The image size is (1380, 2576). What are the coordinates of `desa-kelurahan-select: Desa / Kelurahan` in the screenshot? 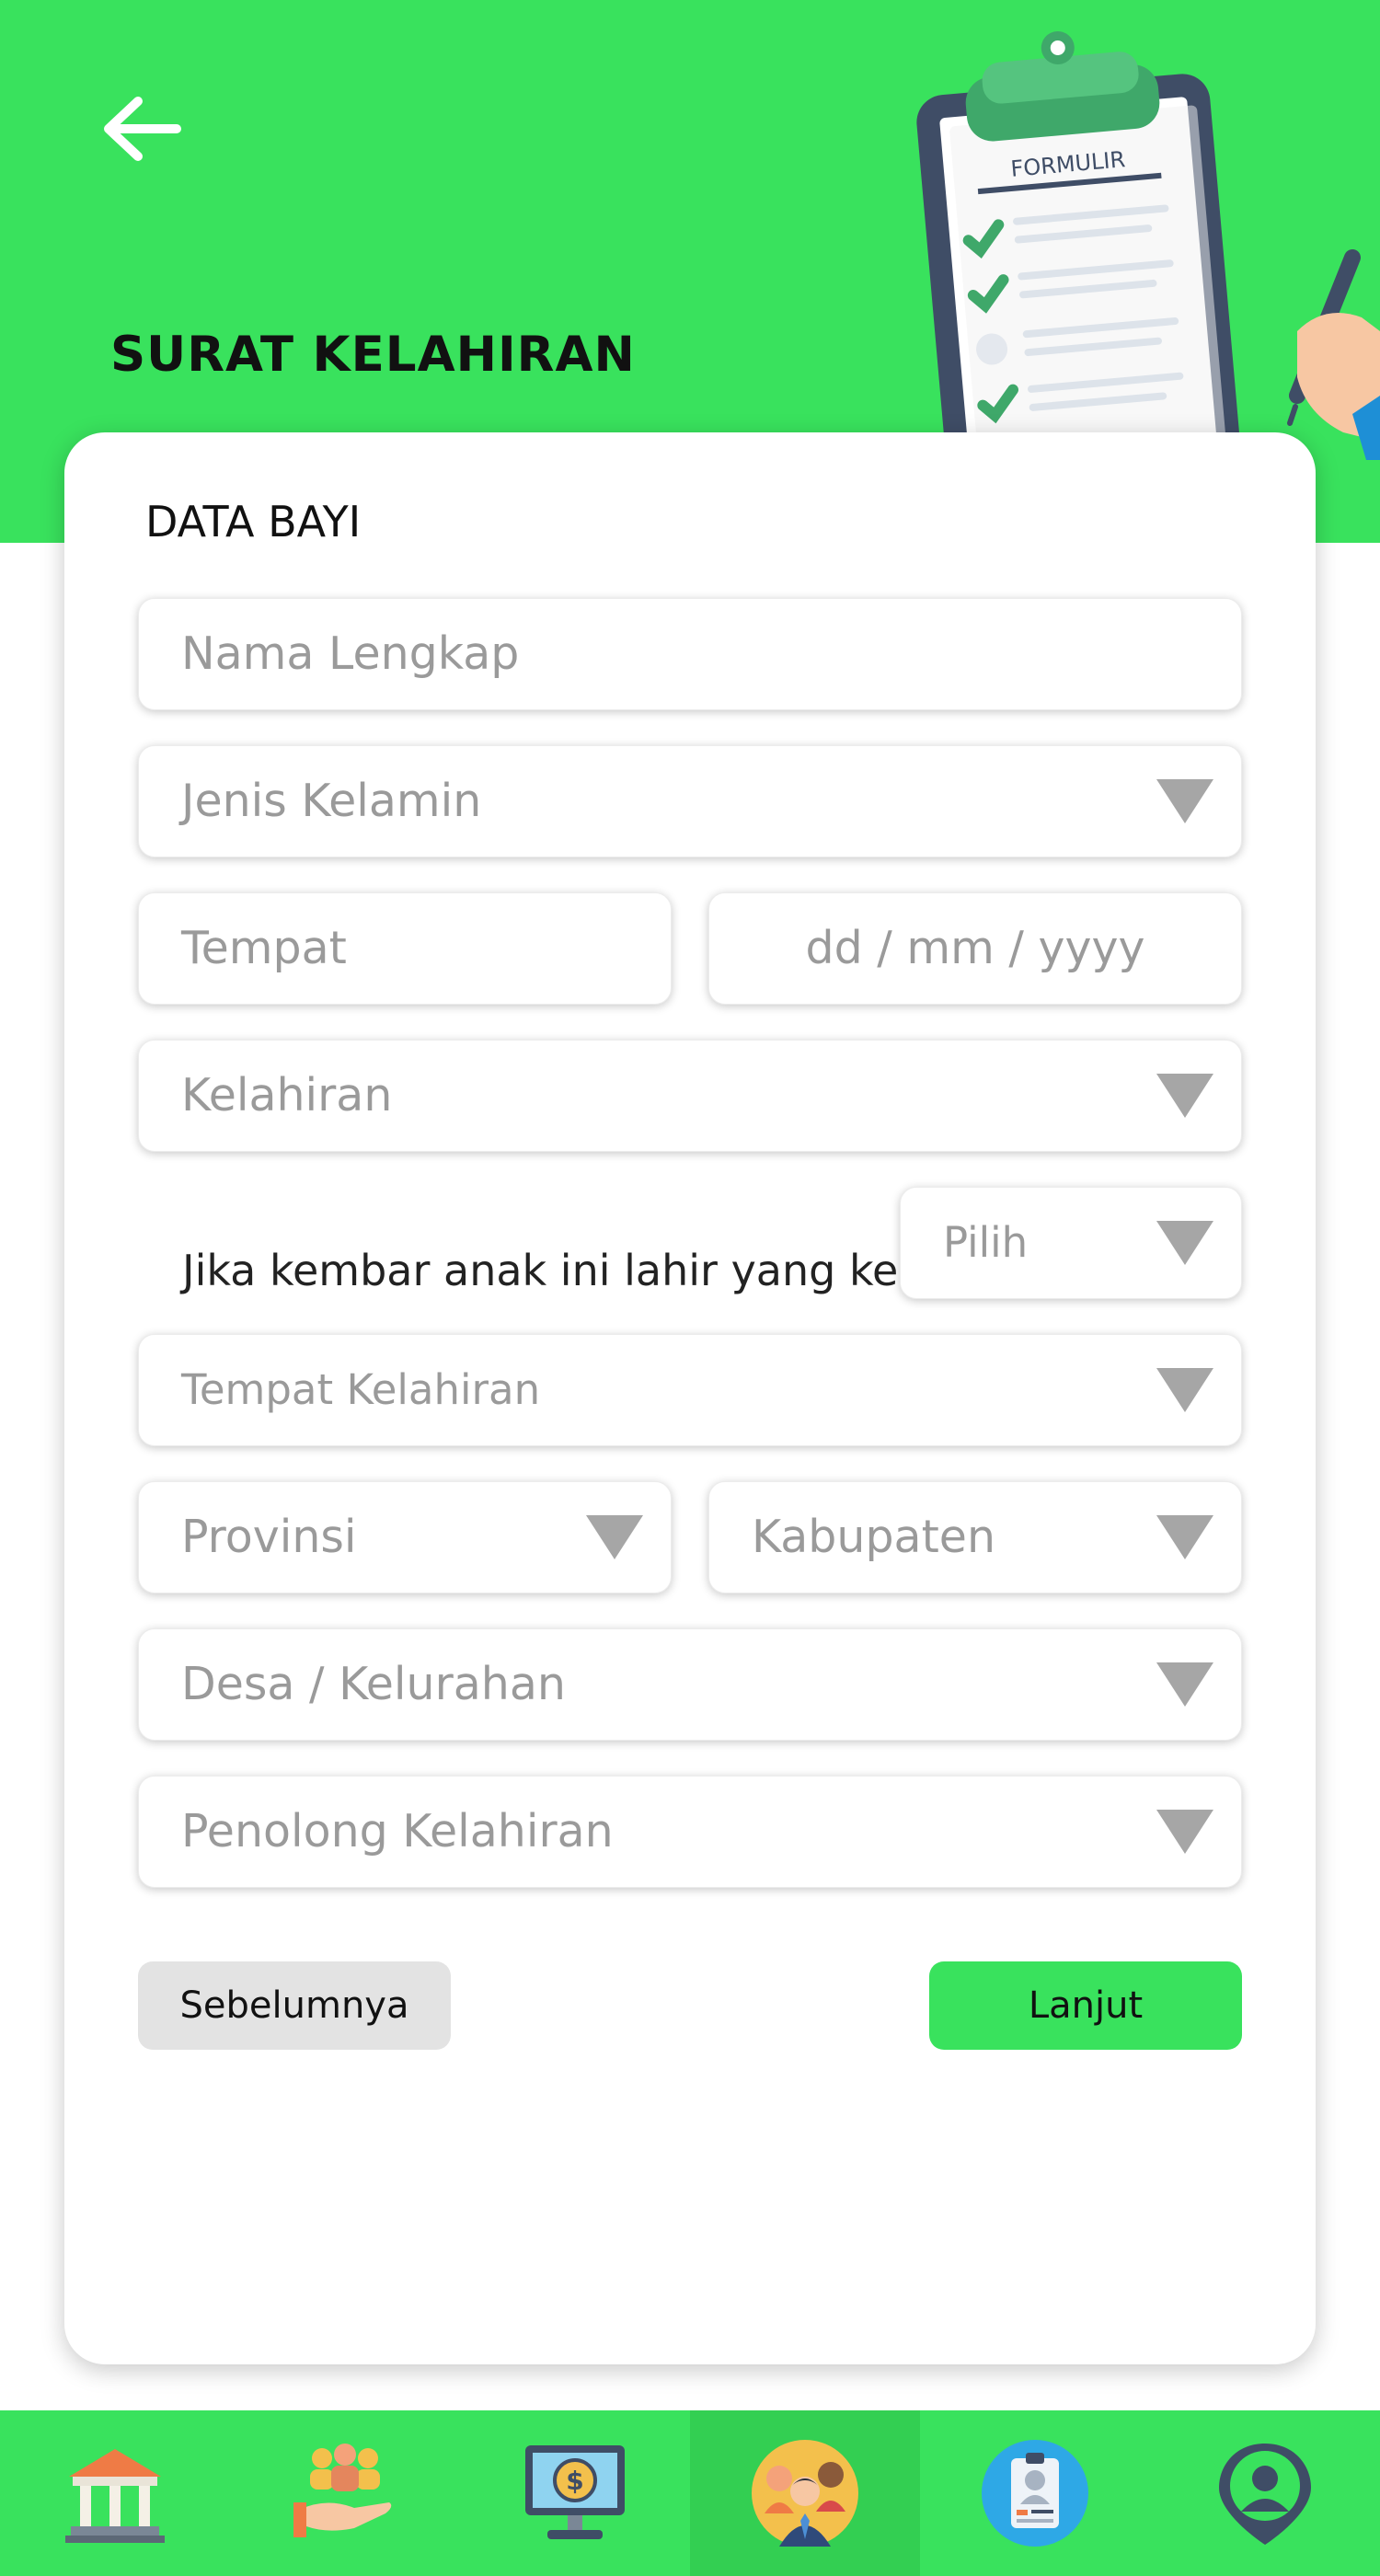 It's located at (690, 1684).